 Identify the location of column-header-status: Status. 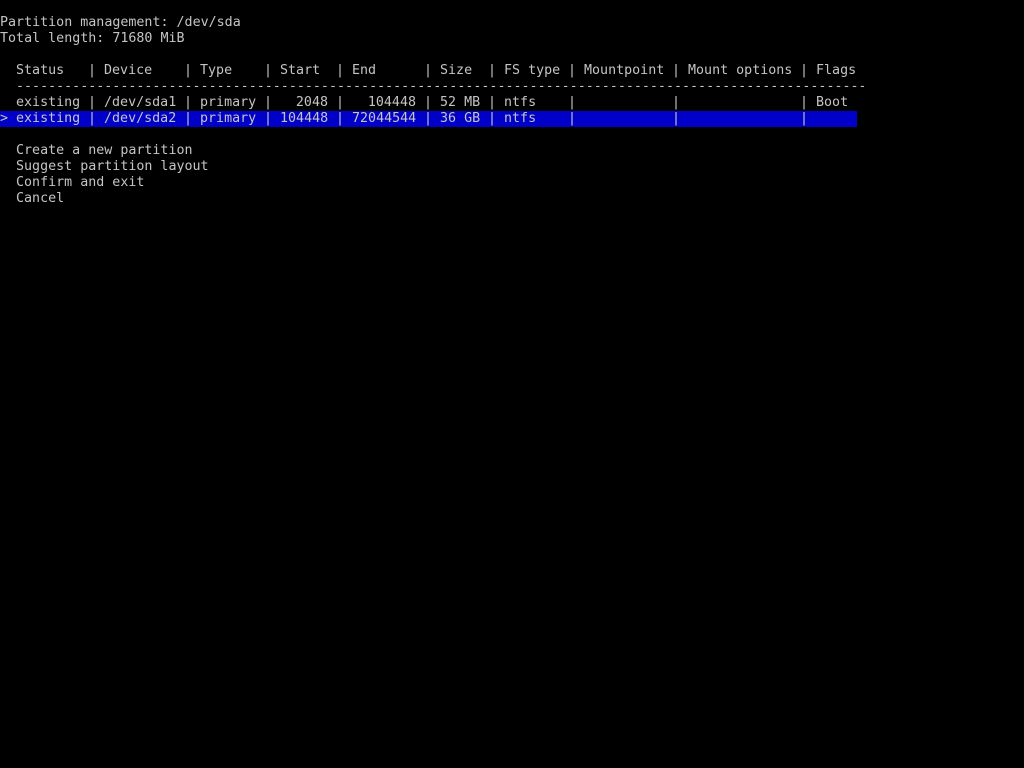
(40, 70).